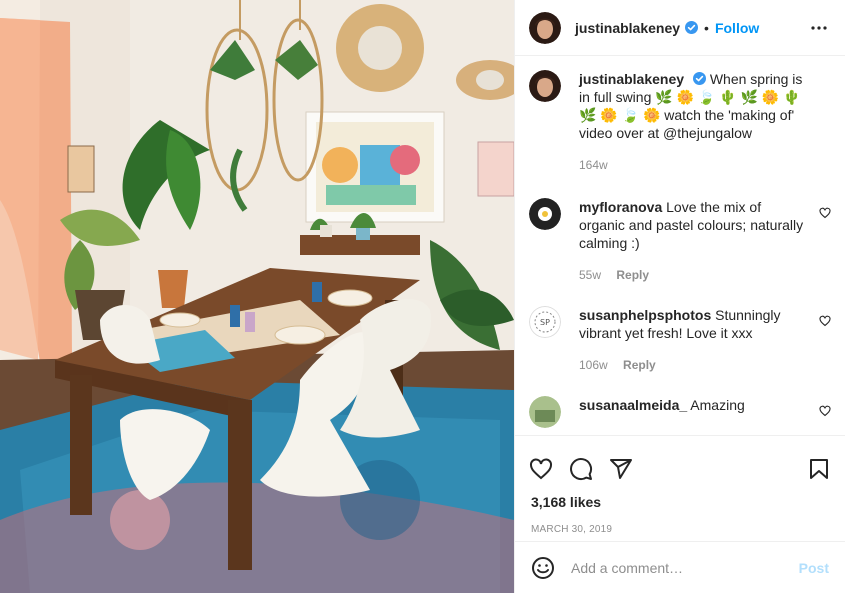 This screenshot has width=845, height=593. I want to click on comment-item: susanaalmeida_ Amazing, so click(680, 412).